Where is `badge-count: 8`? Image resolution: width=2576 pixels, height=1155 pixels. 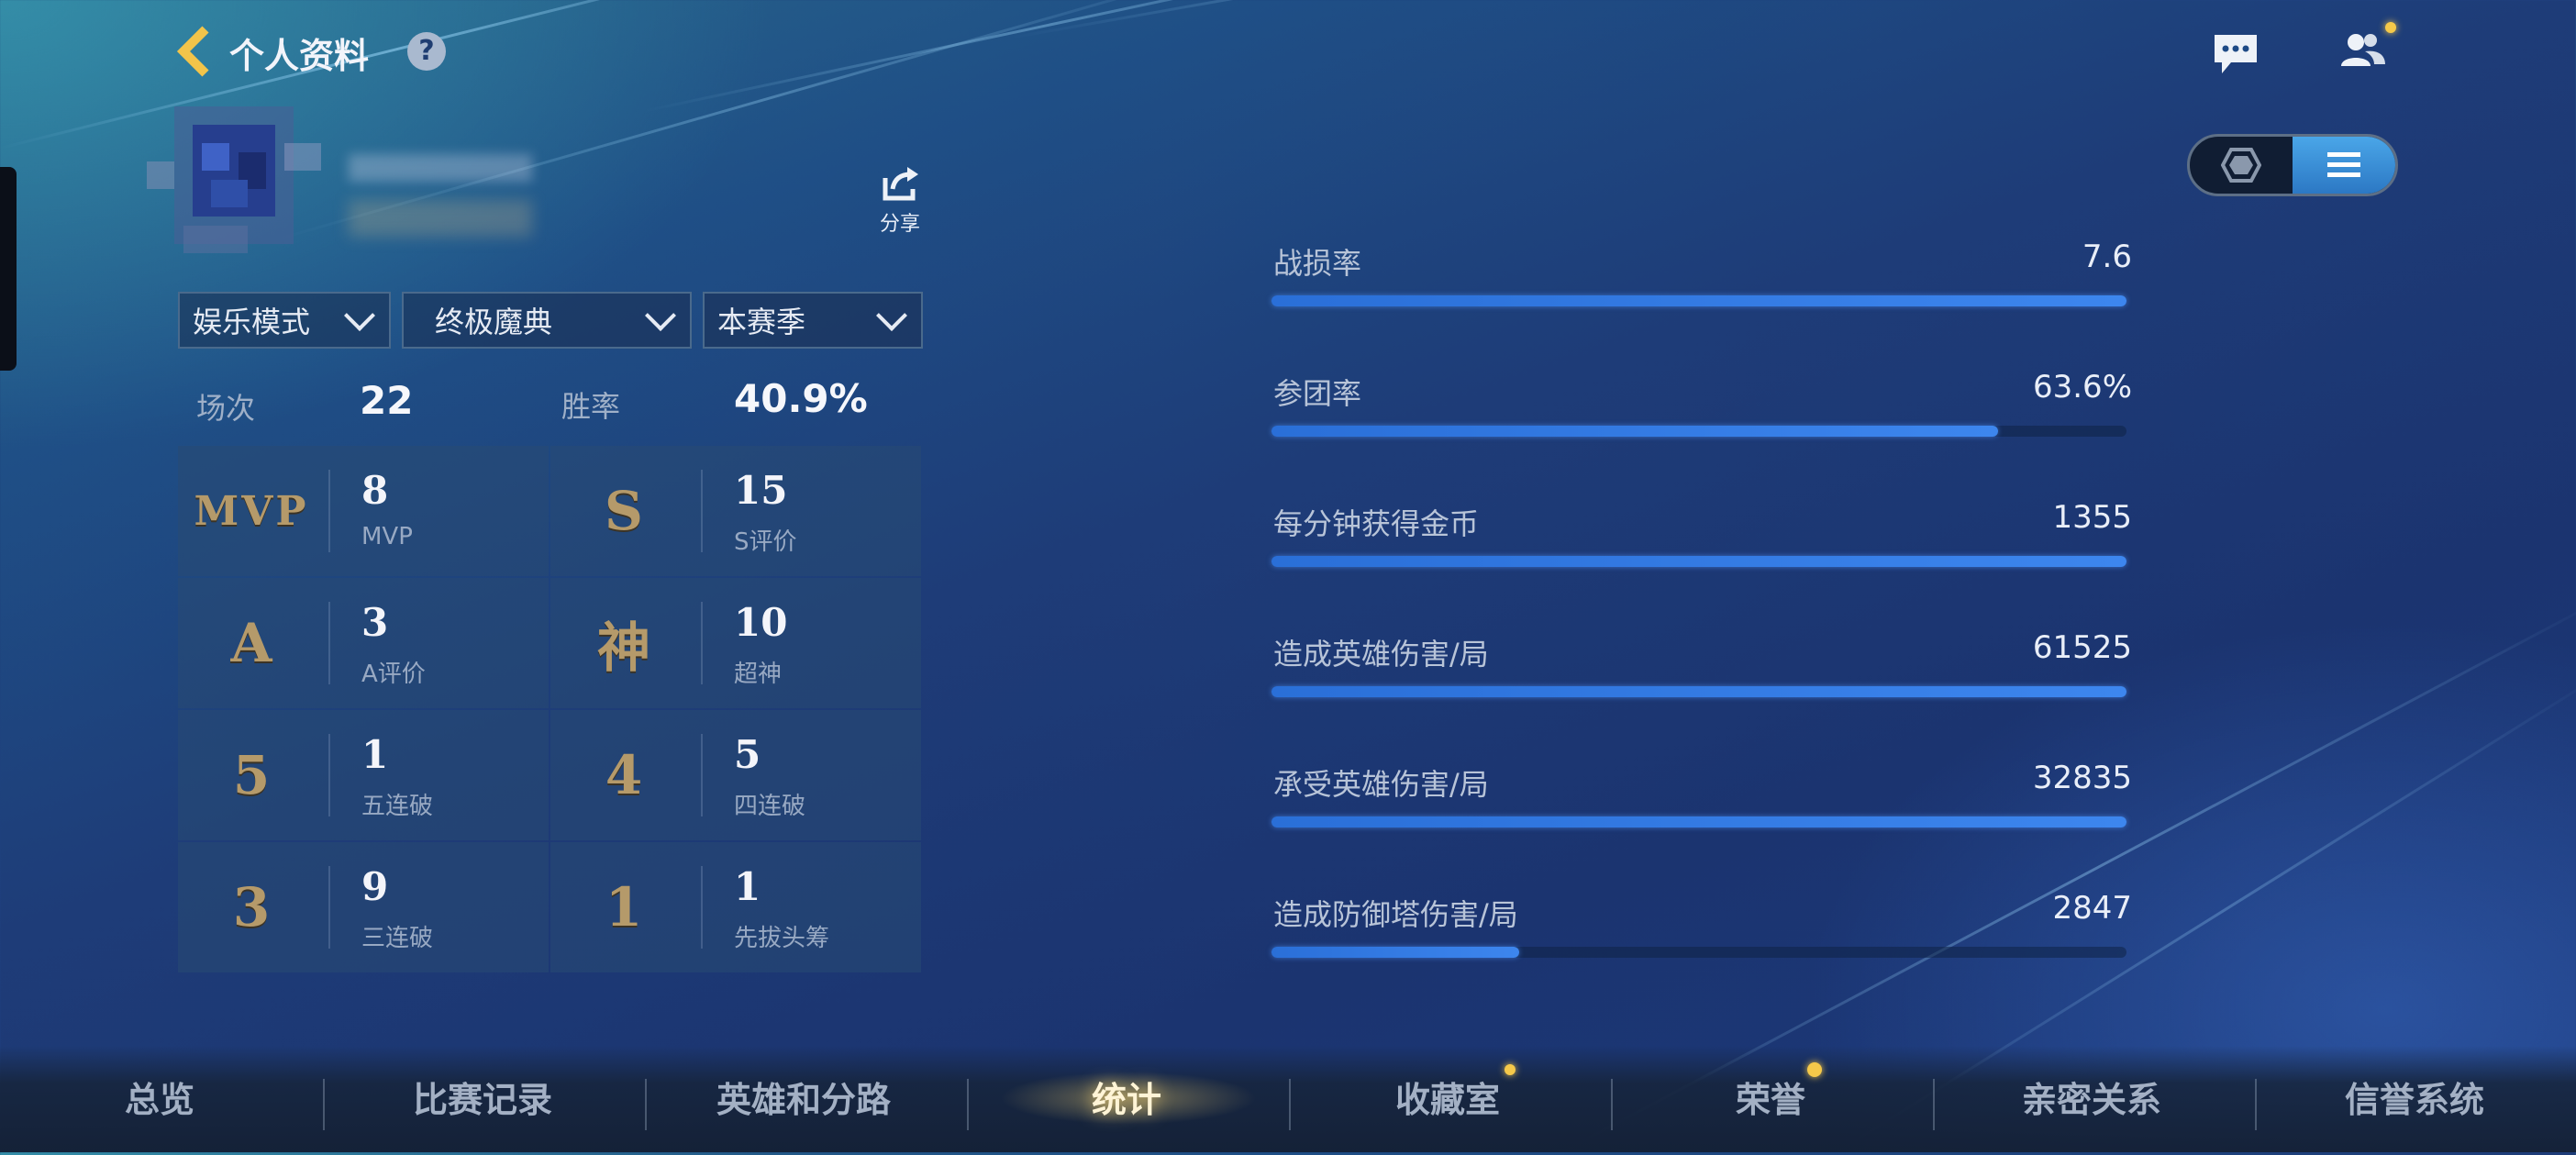
badge-count: 8 is located at coordinates (375, 491).